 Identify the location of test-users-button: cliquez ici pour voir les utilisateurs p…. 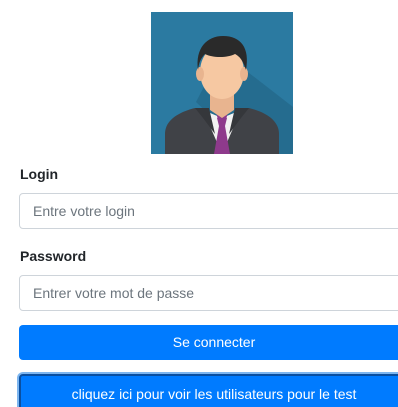
(208, 390).